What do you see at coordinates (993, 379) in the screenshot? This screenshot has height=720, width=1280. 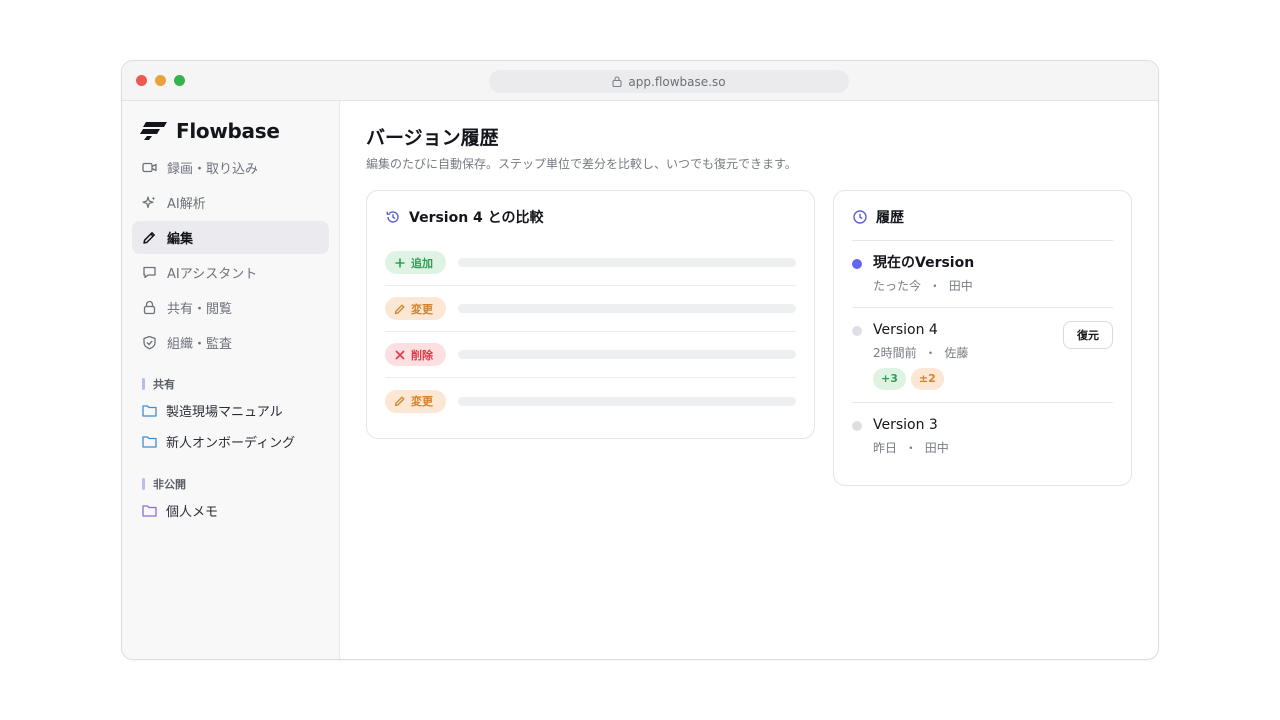 I see `change-tags: +3 ±2` at bounding box center [993, 379].